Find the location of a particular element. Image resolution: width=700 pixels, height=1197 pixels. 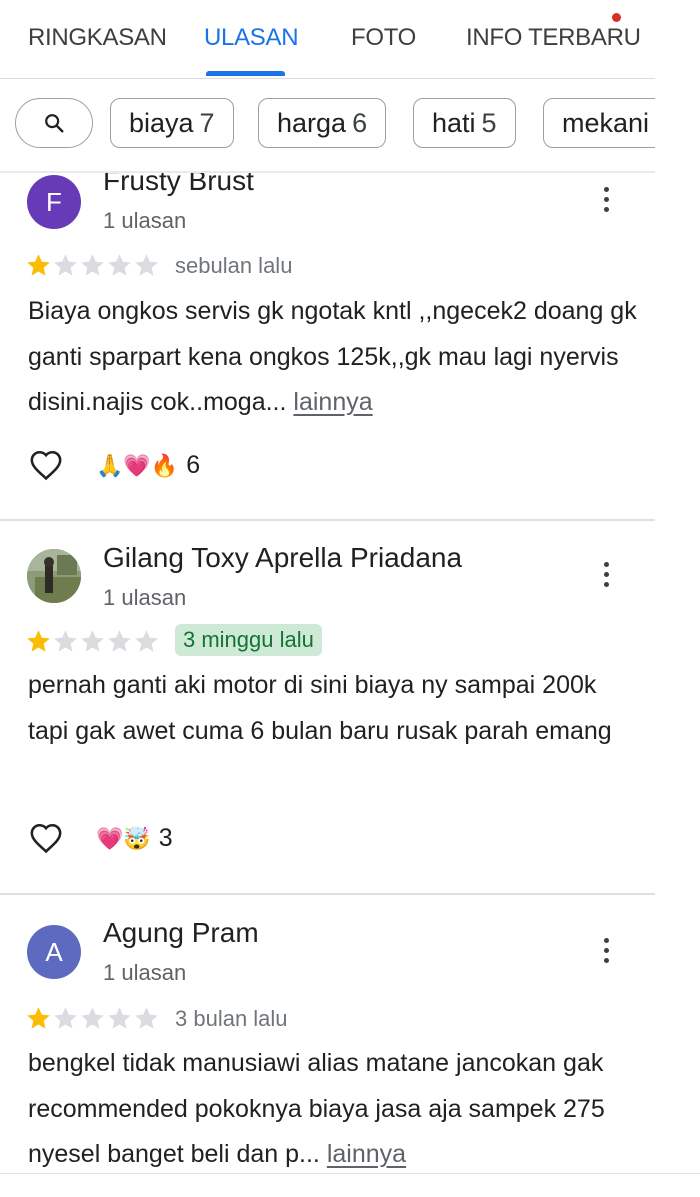

chip-label: mekani is located at coordinates (606, 122).